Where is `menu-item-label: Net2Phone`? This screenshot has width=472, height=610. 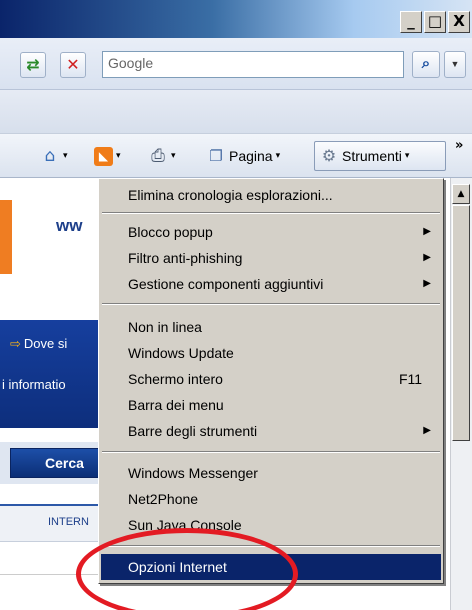 menu-item-label: Net2Phone is located at coordinates (163, 499).